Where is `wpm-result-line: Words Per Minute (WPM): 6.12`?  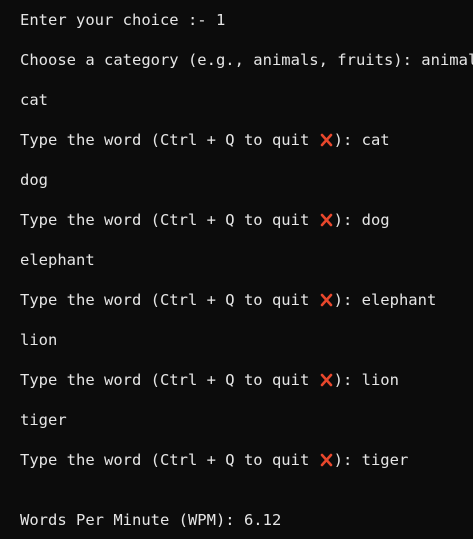 wpm-result-line: Words Per Minute (WPM): 6.12 is located at coordinates (150, 520).